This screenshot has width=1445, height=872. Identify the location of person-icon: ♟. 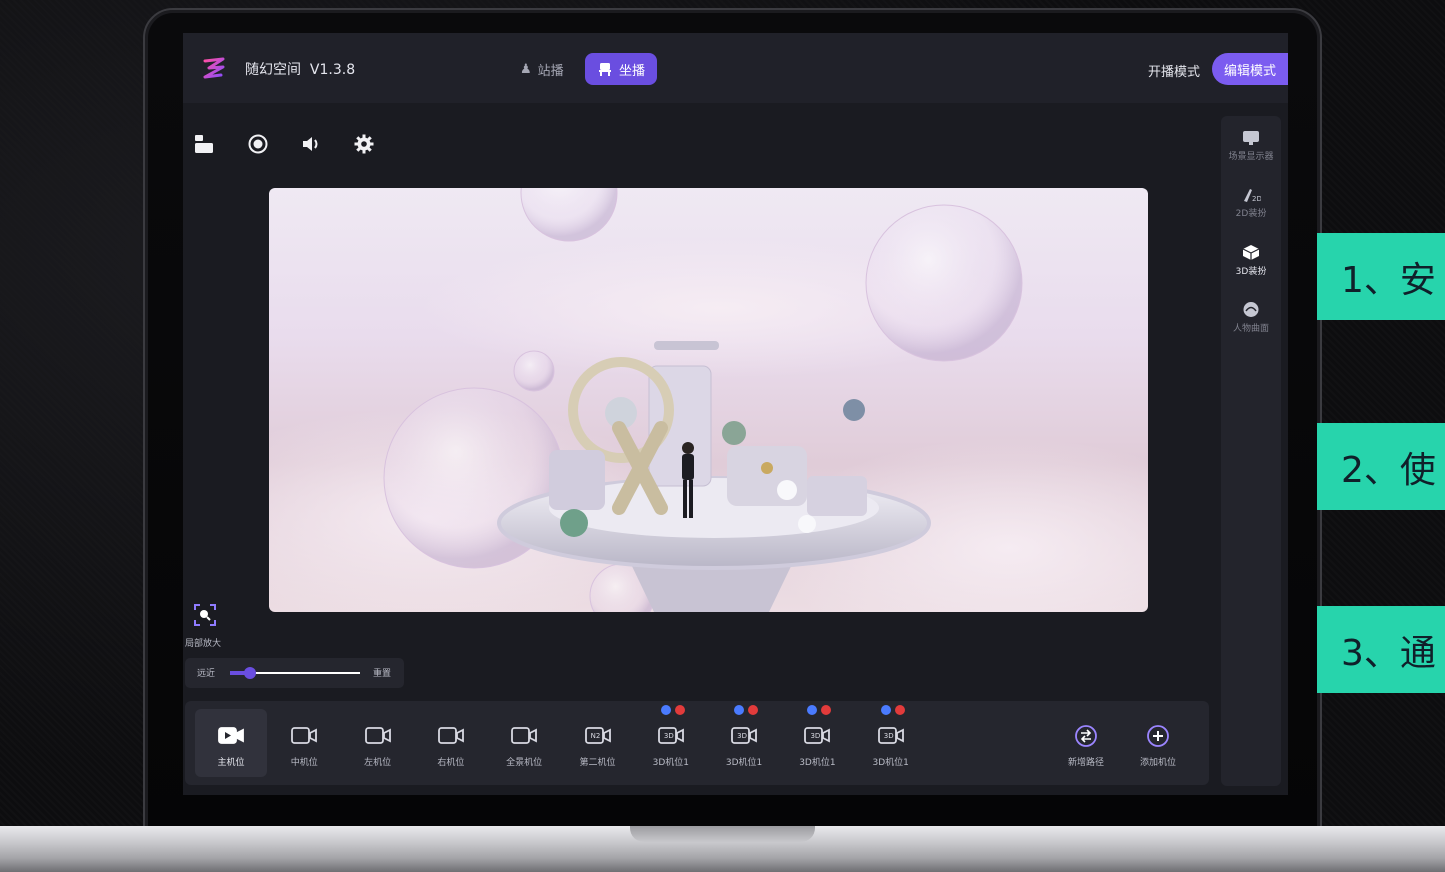
(526, 69).